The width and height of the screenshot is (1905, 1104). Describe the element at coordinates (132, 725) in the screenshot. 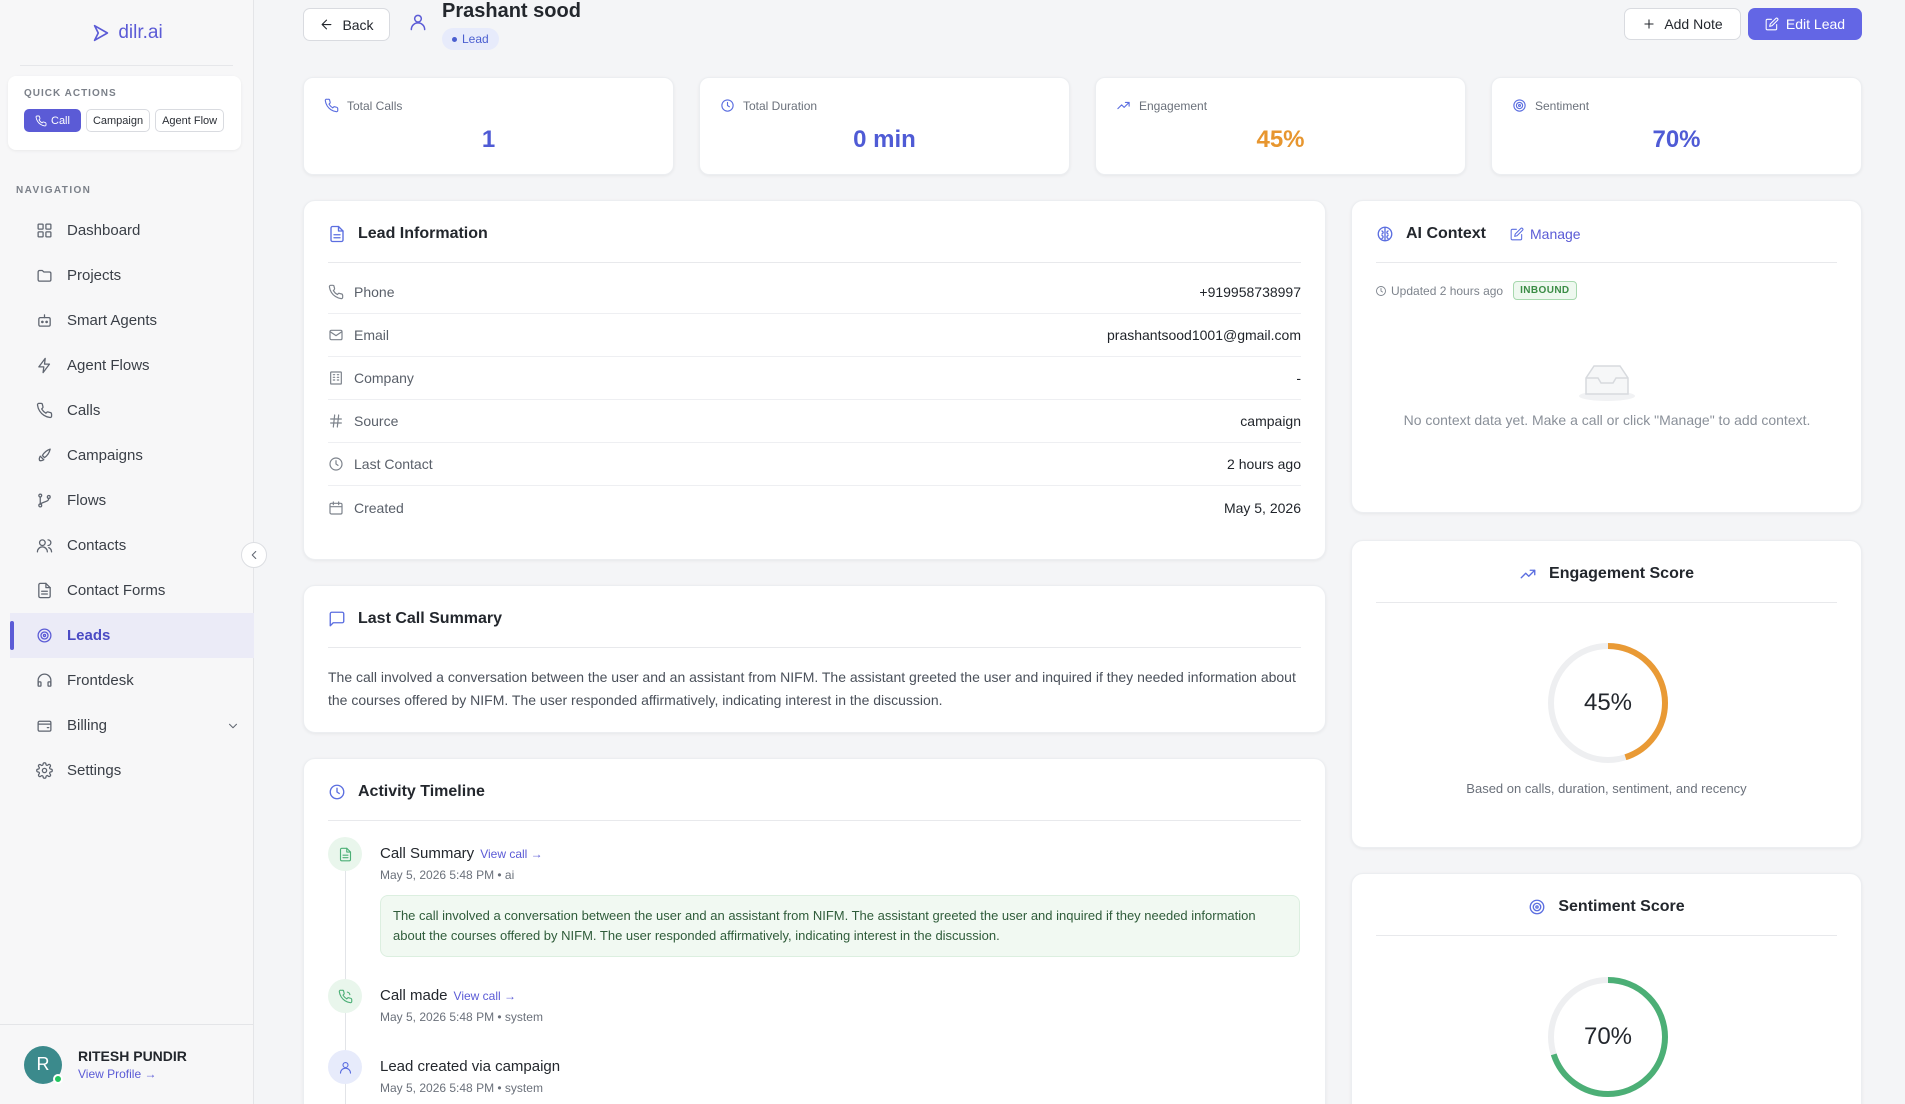

I see `sidebar-item-billing: Billing` at that location.